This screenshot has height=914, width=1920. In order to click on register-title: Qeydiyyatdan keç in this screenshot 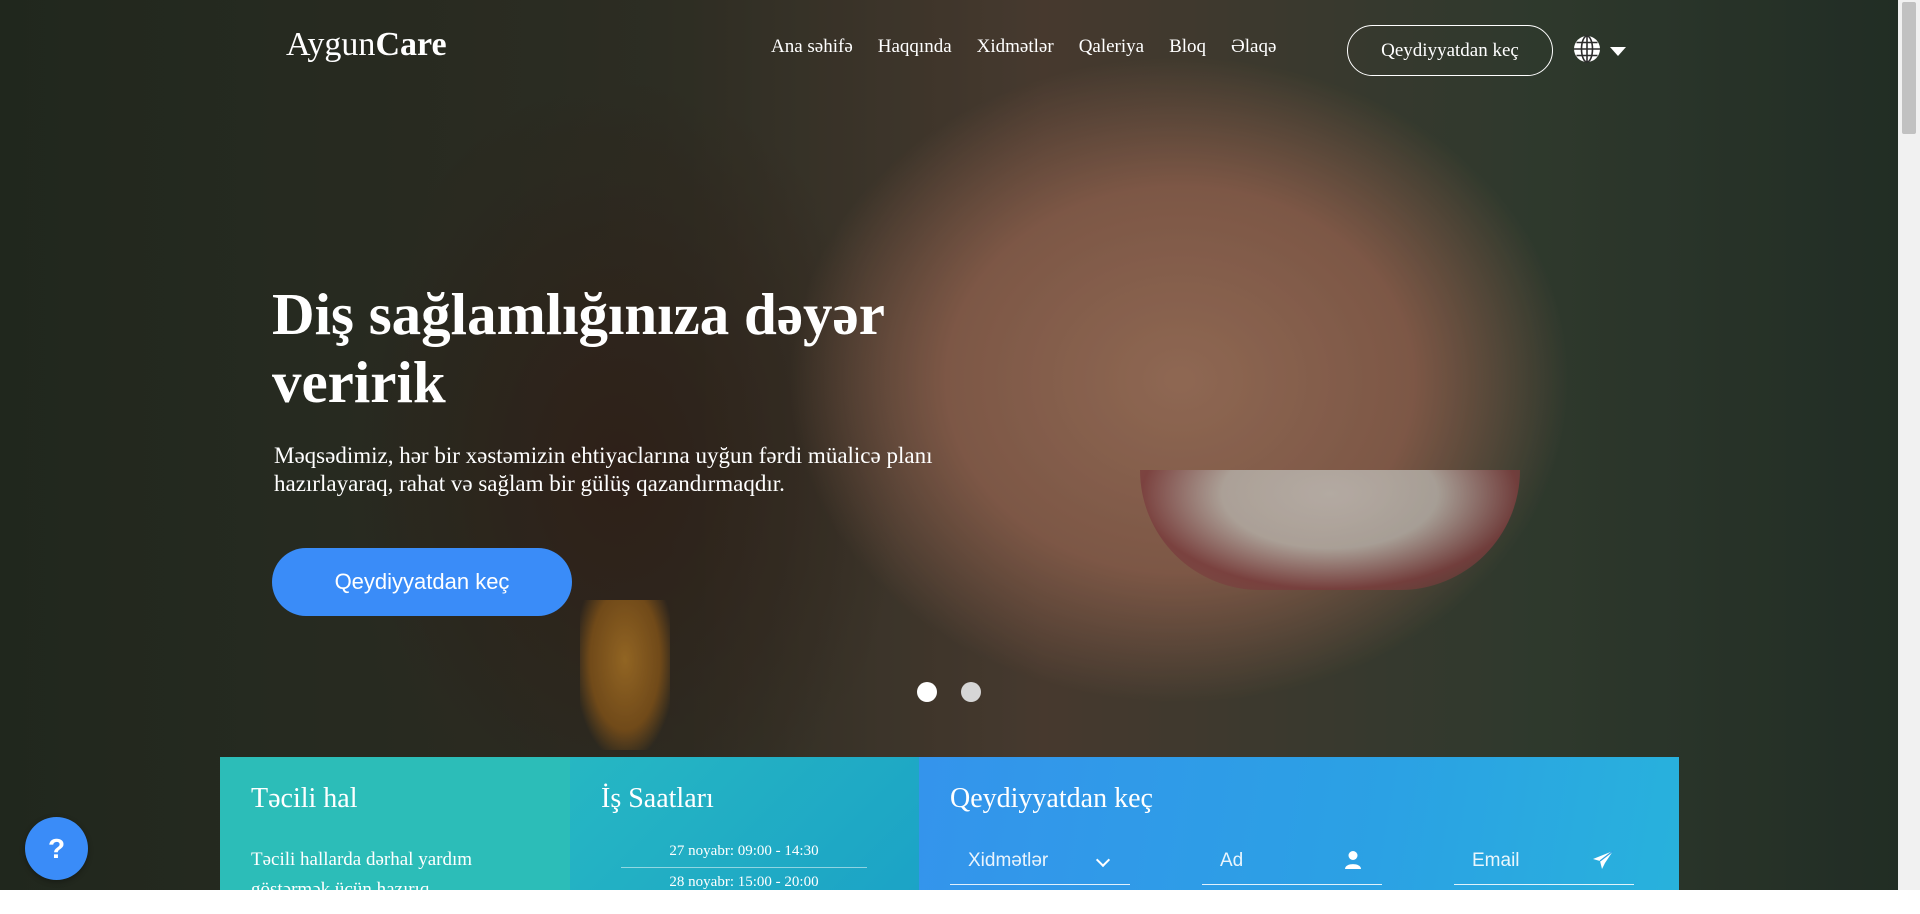, I will do `click(1051, 798)`.